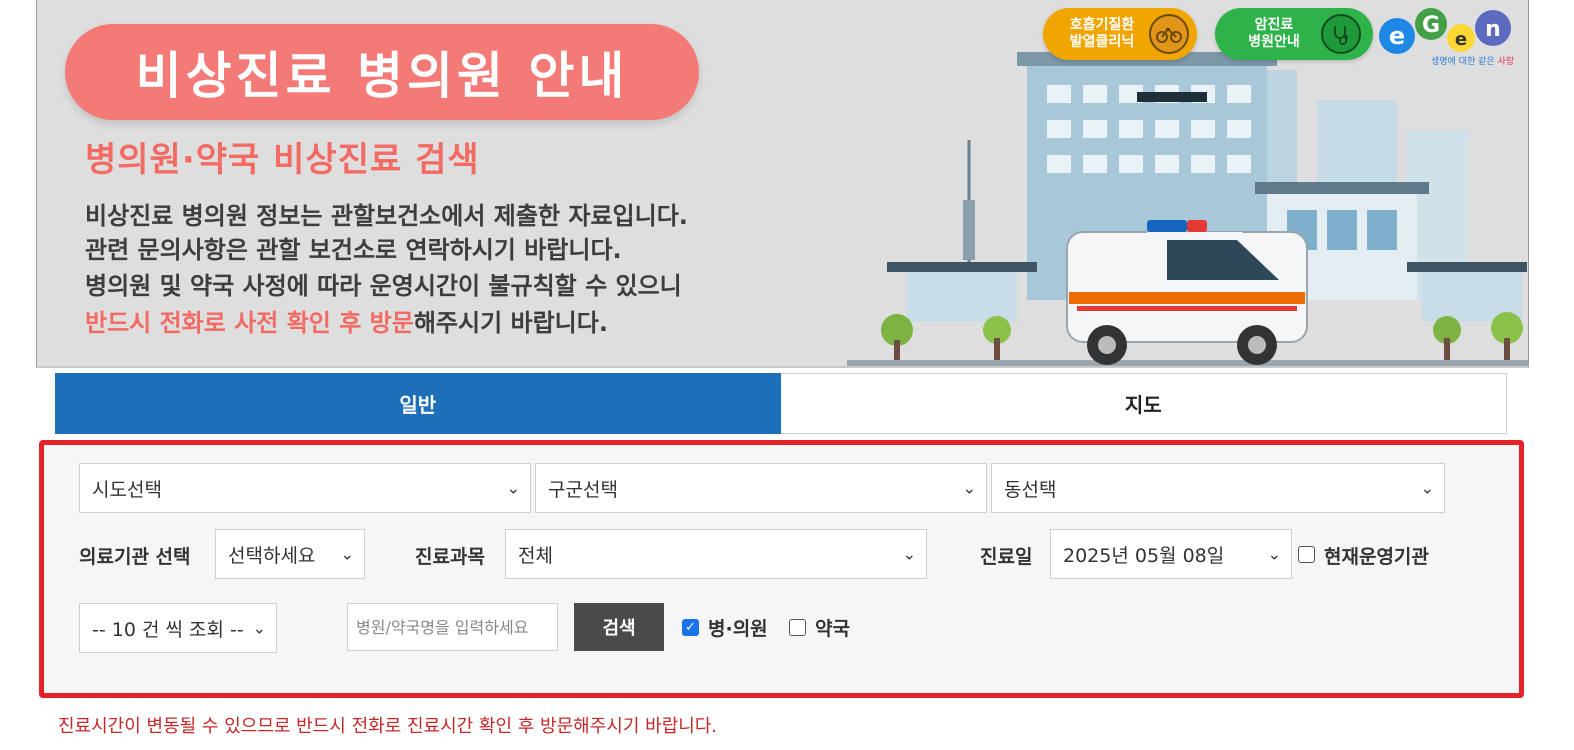  Describe the element at coordinates (510, 323) in the screenshot. I see `banner-desc-line-4-rest: 해주시기 바랍니다.` at that location.